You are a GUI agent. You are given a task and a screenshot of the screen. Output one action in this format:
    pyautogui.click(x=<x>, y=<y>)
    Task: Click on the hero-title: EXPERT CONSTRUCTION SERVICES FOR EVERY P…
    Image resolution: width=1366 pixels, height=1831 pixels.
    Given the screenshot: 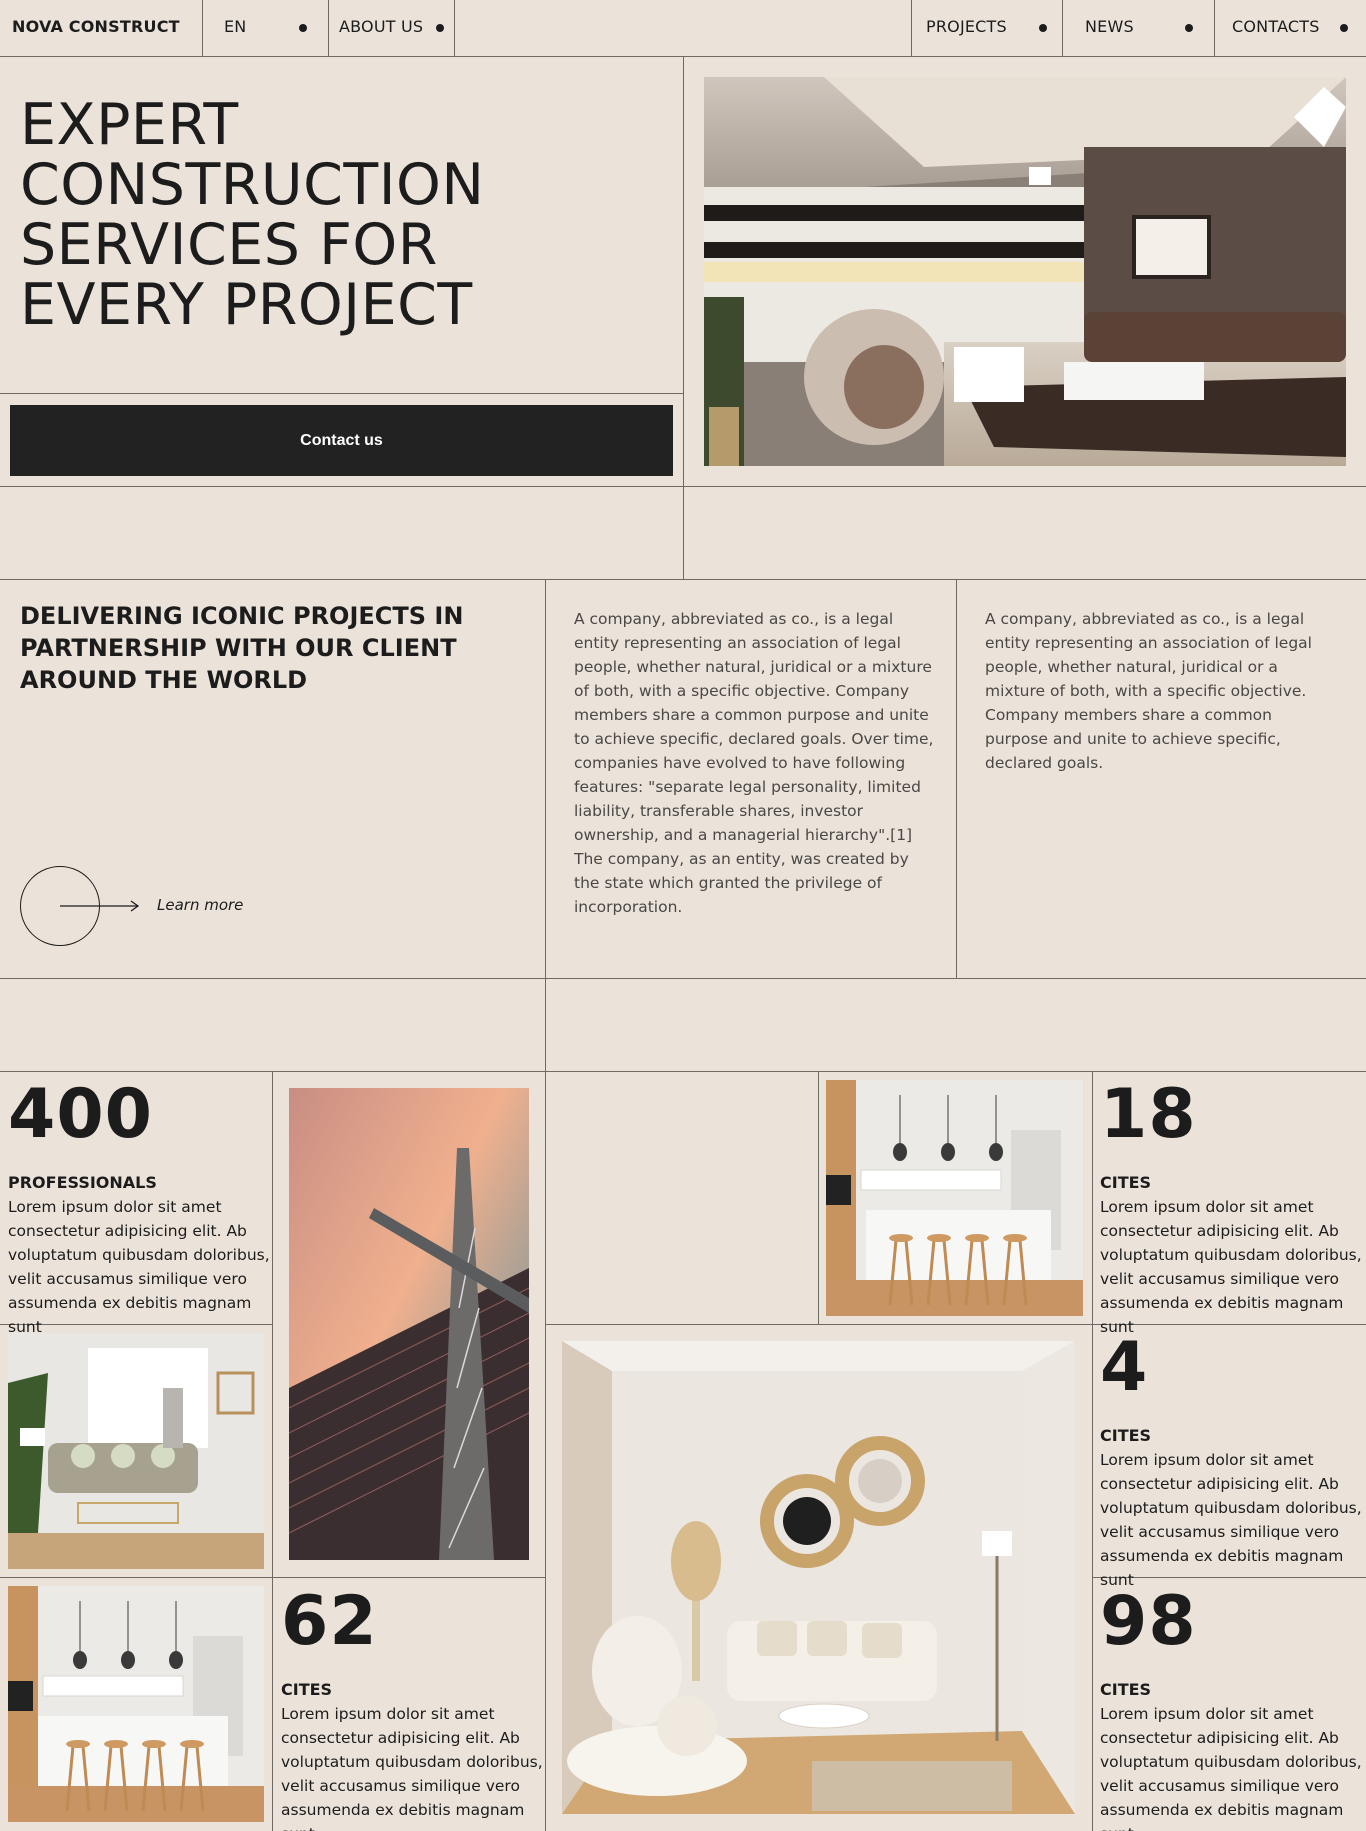 What is the action you would take?
    pyautogui.click(x=350, y=215)
    